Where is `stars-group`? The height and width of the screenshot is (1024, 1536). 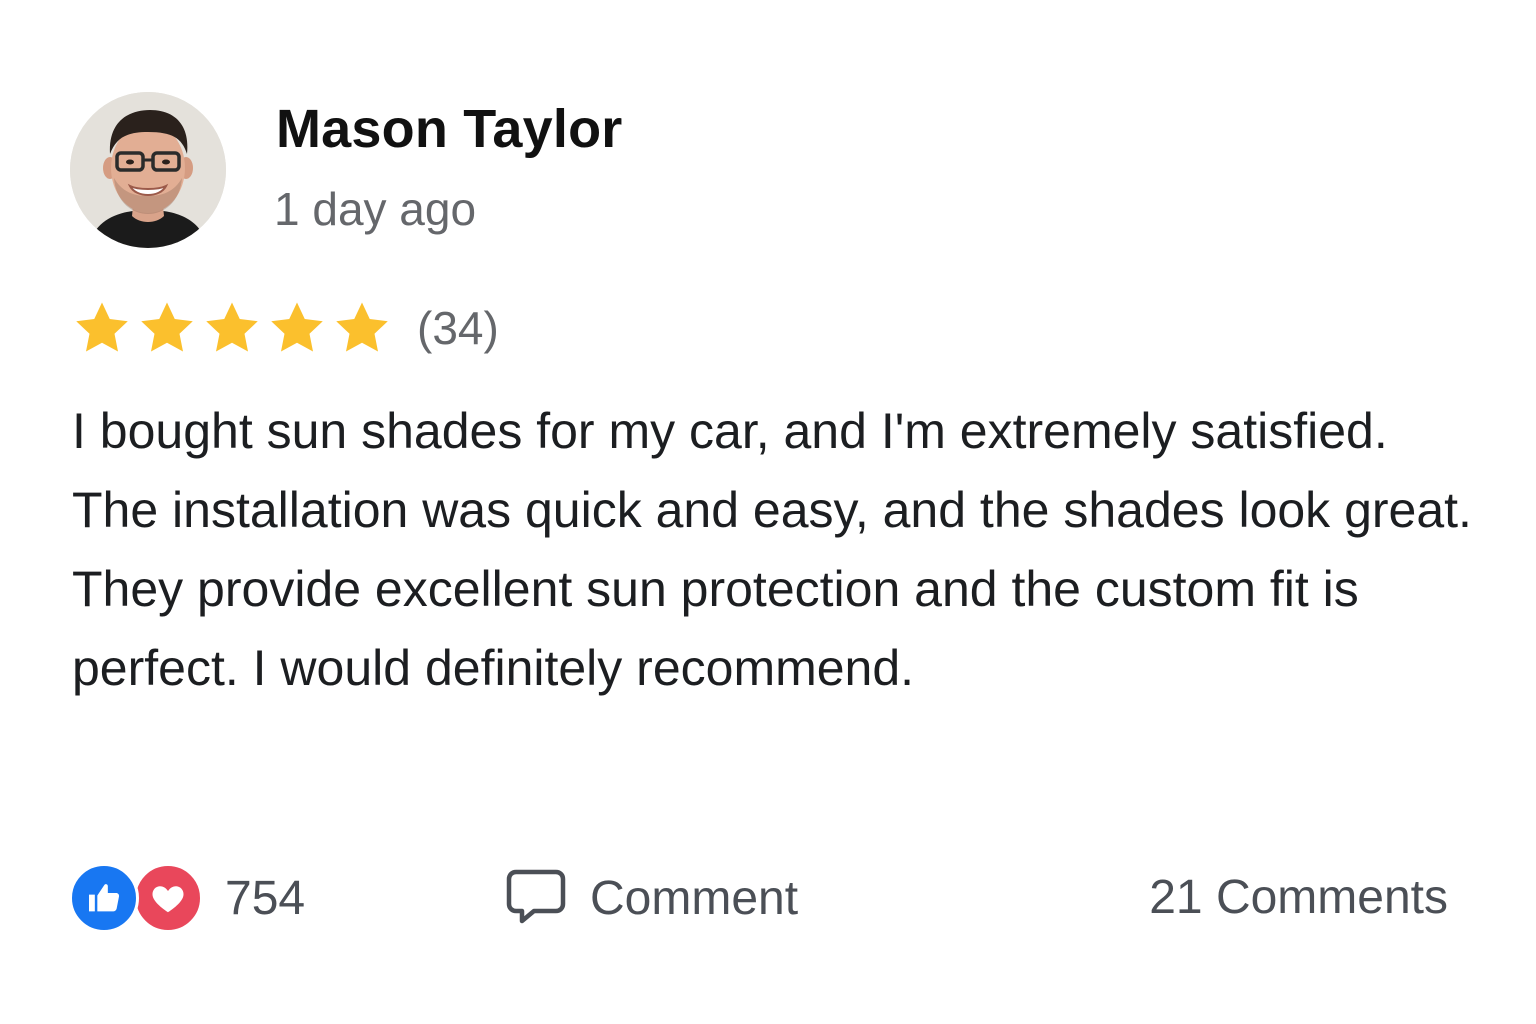 stars-group is located at coordinates (234, 328).